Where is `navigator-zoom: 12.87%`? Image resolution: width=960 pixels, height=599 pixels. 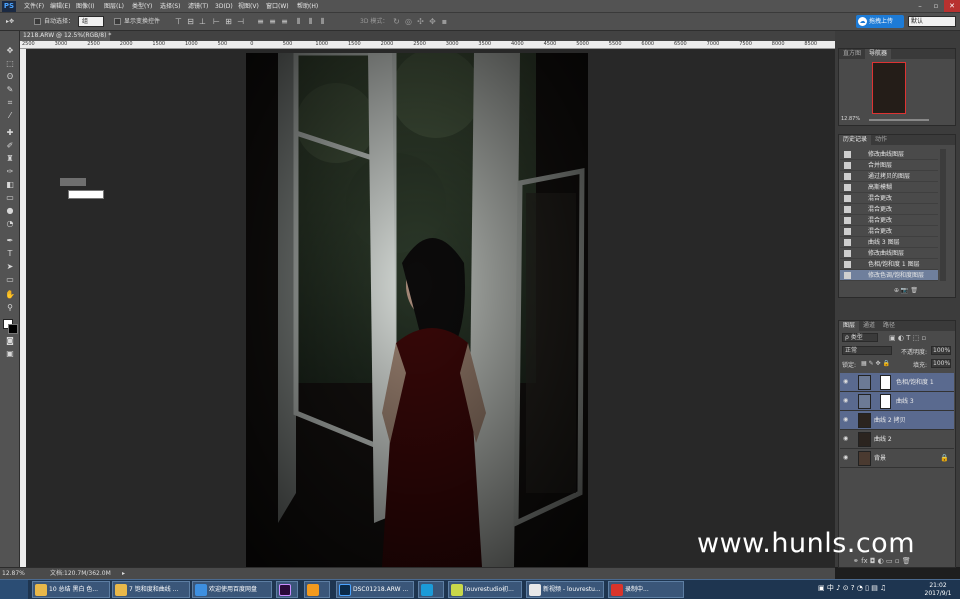
navigator-zoom: 12.87% is located at coordinates (850, 119).